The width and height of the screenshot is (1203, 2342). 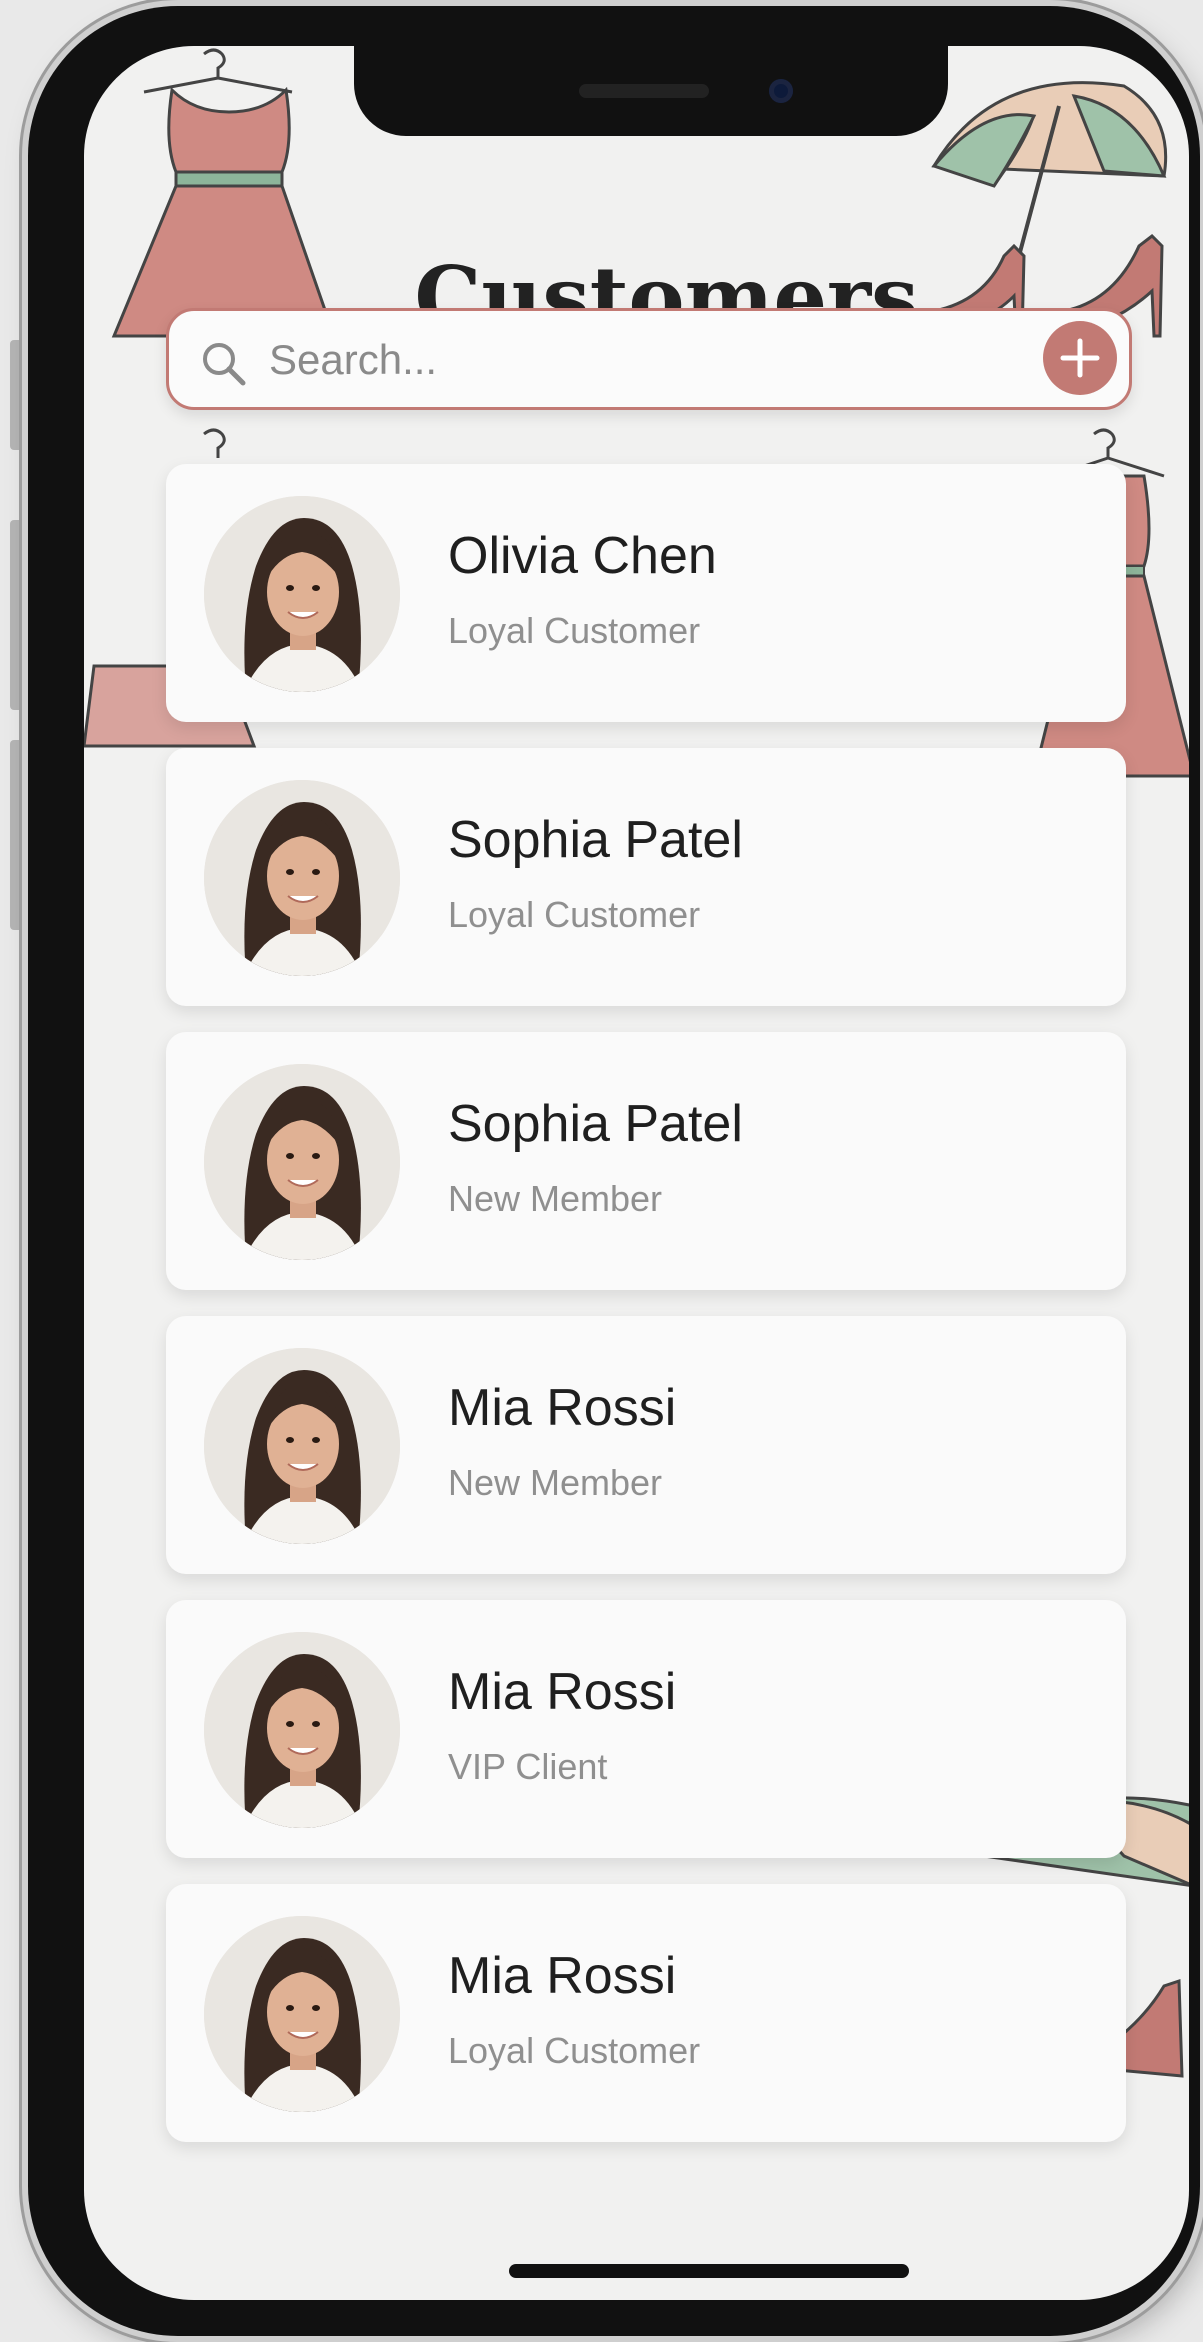 I want to click on volume-down-button, so click(x=17, y=835).